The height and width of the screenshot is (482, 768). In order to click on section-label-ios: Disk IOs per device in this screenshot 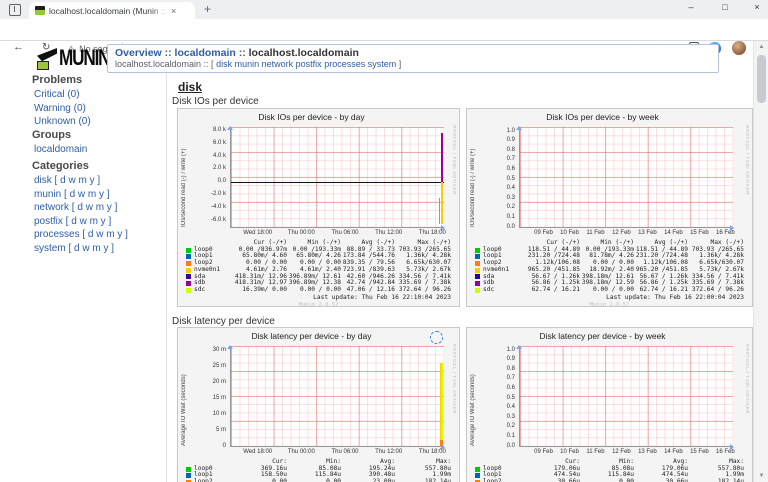, I will do `click(215, 101)`.